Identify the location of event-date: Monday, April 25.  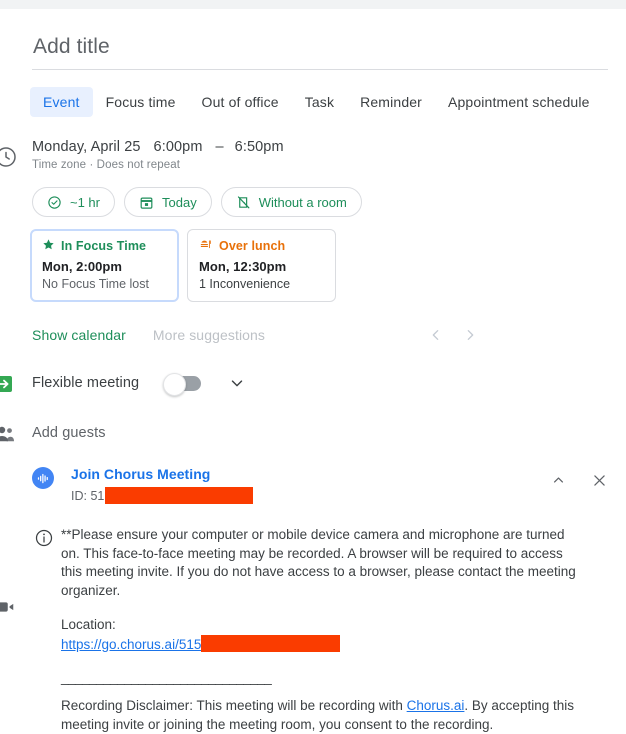
(86, 147).